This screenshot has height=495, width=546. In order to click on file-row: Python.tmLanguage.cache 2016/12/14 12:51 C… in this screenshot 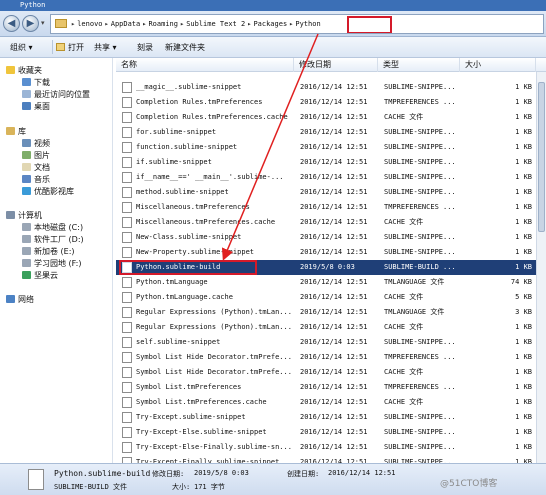, I will do `click(326, 297)`.